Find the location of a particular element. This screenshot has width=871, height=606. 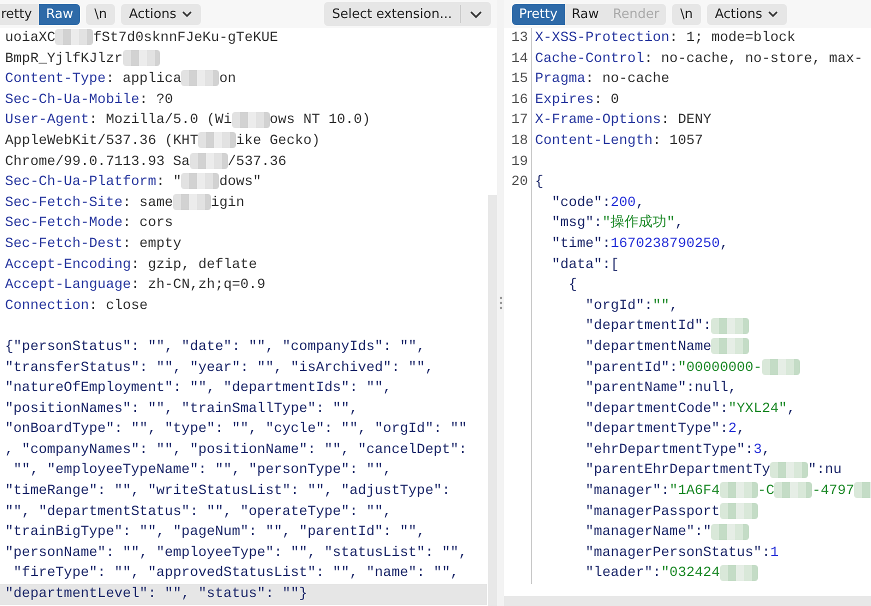

body-text: {"personStatus": "", "date": "", "companyIds": "", is located at coordinates (215, 346).